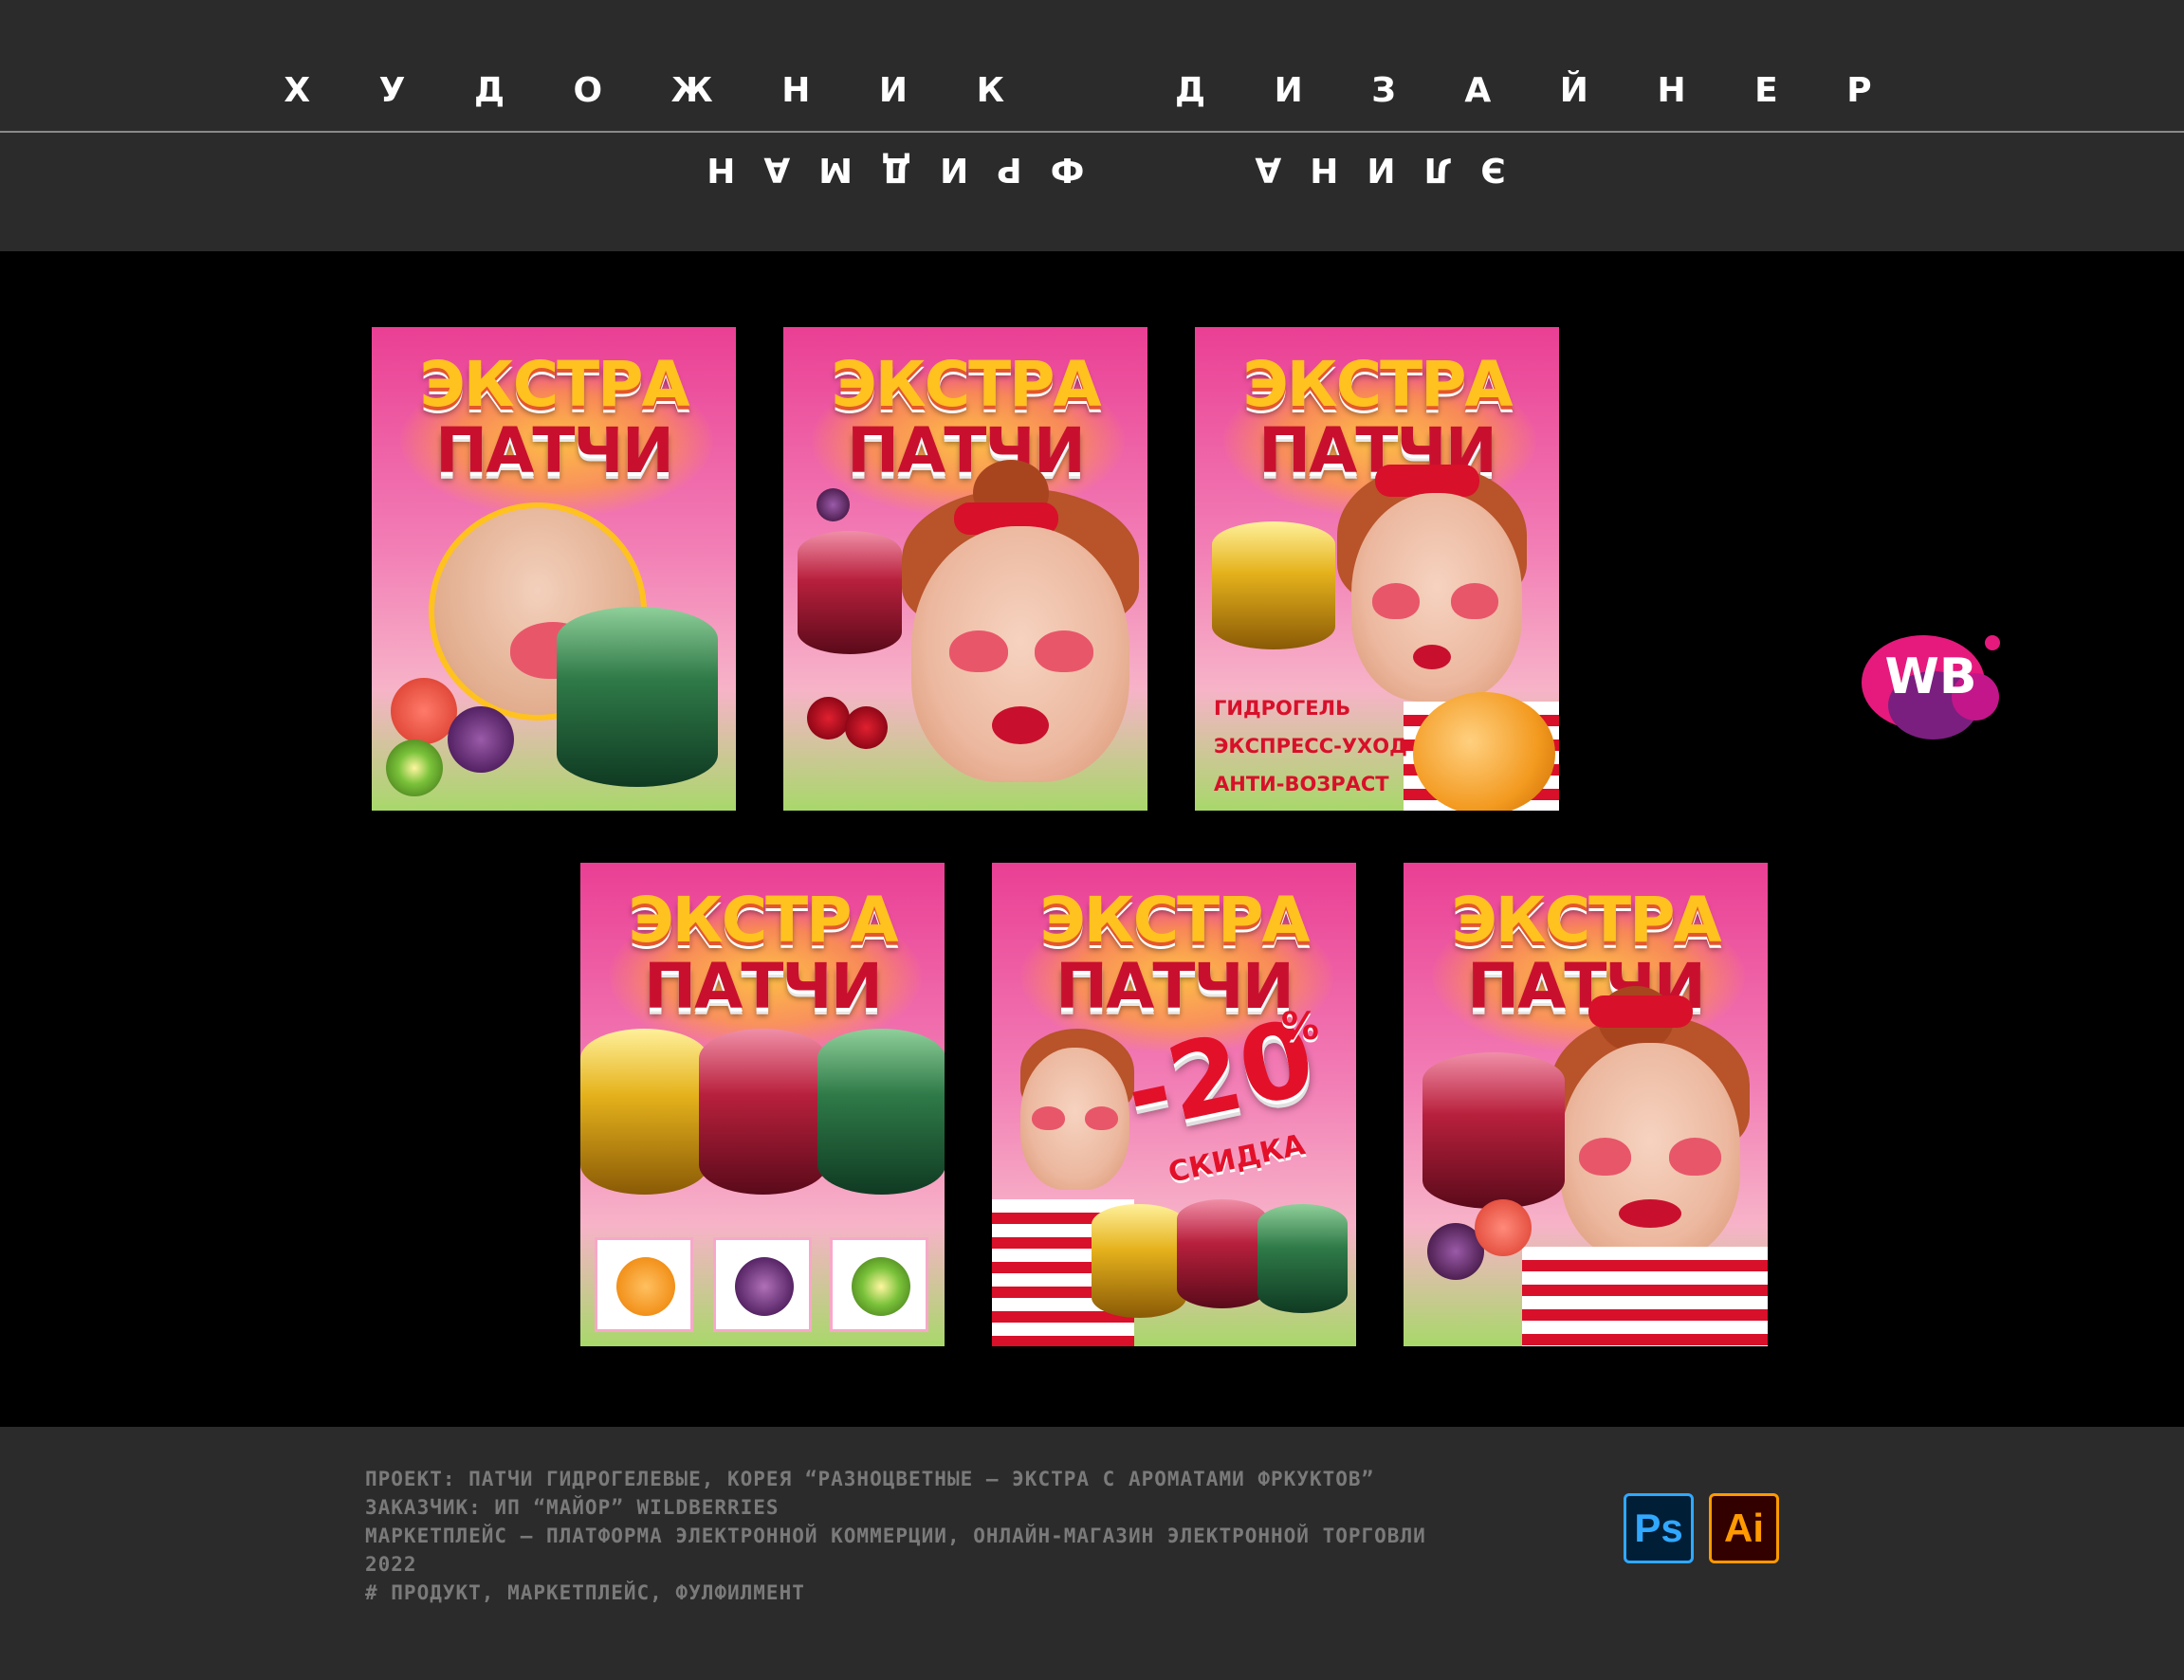 This screenshot has width=2184, height=1680. I want to click on feature-anti-age: АНТИ-ВОЗРАСТ, so click(1302, 784).